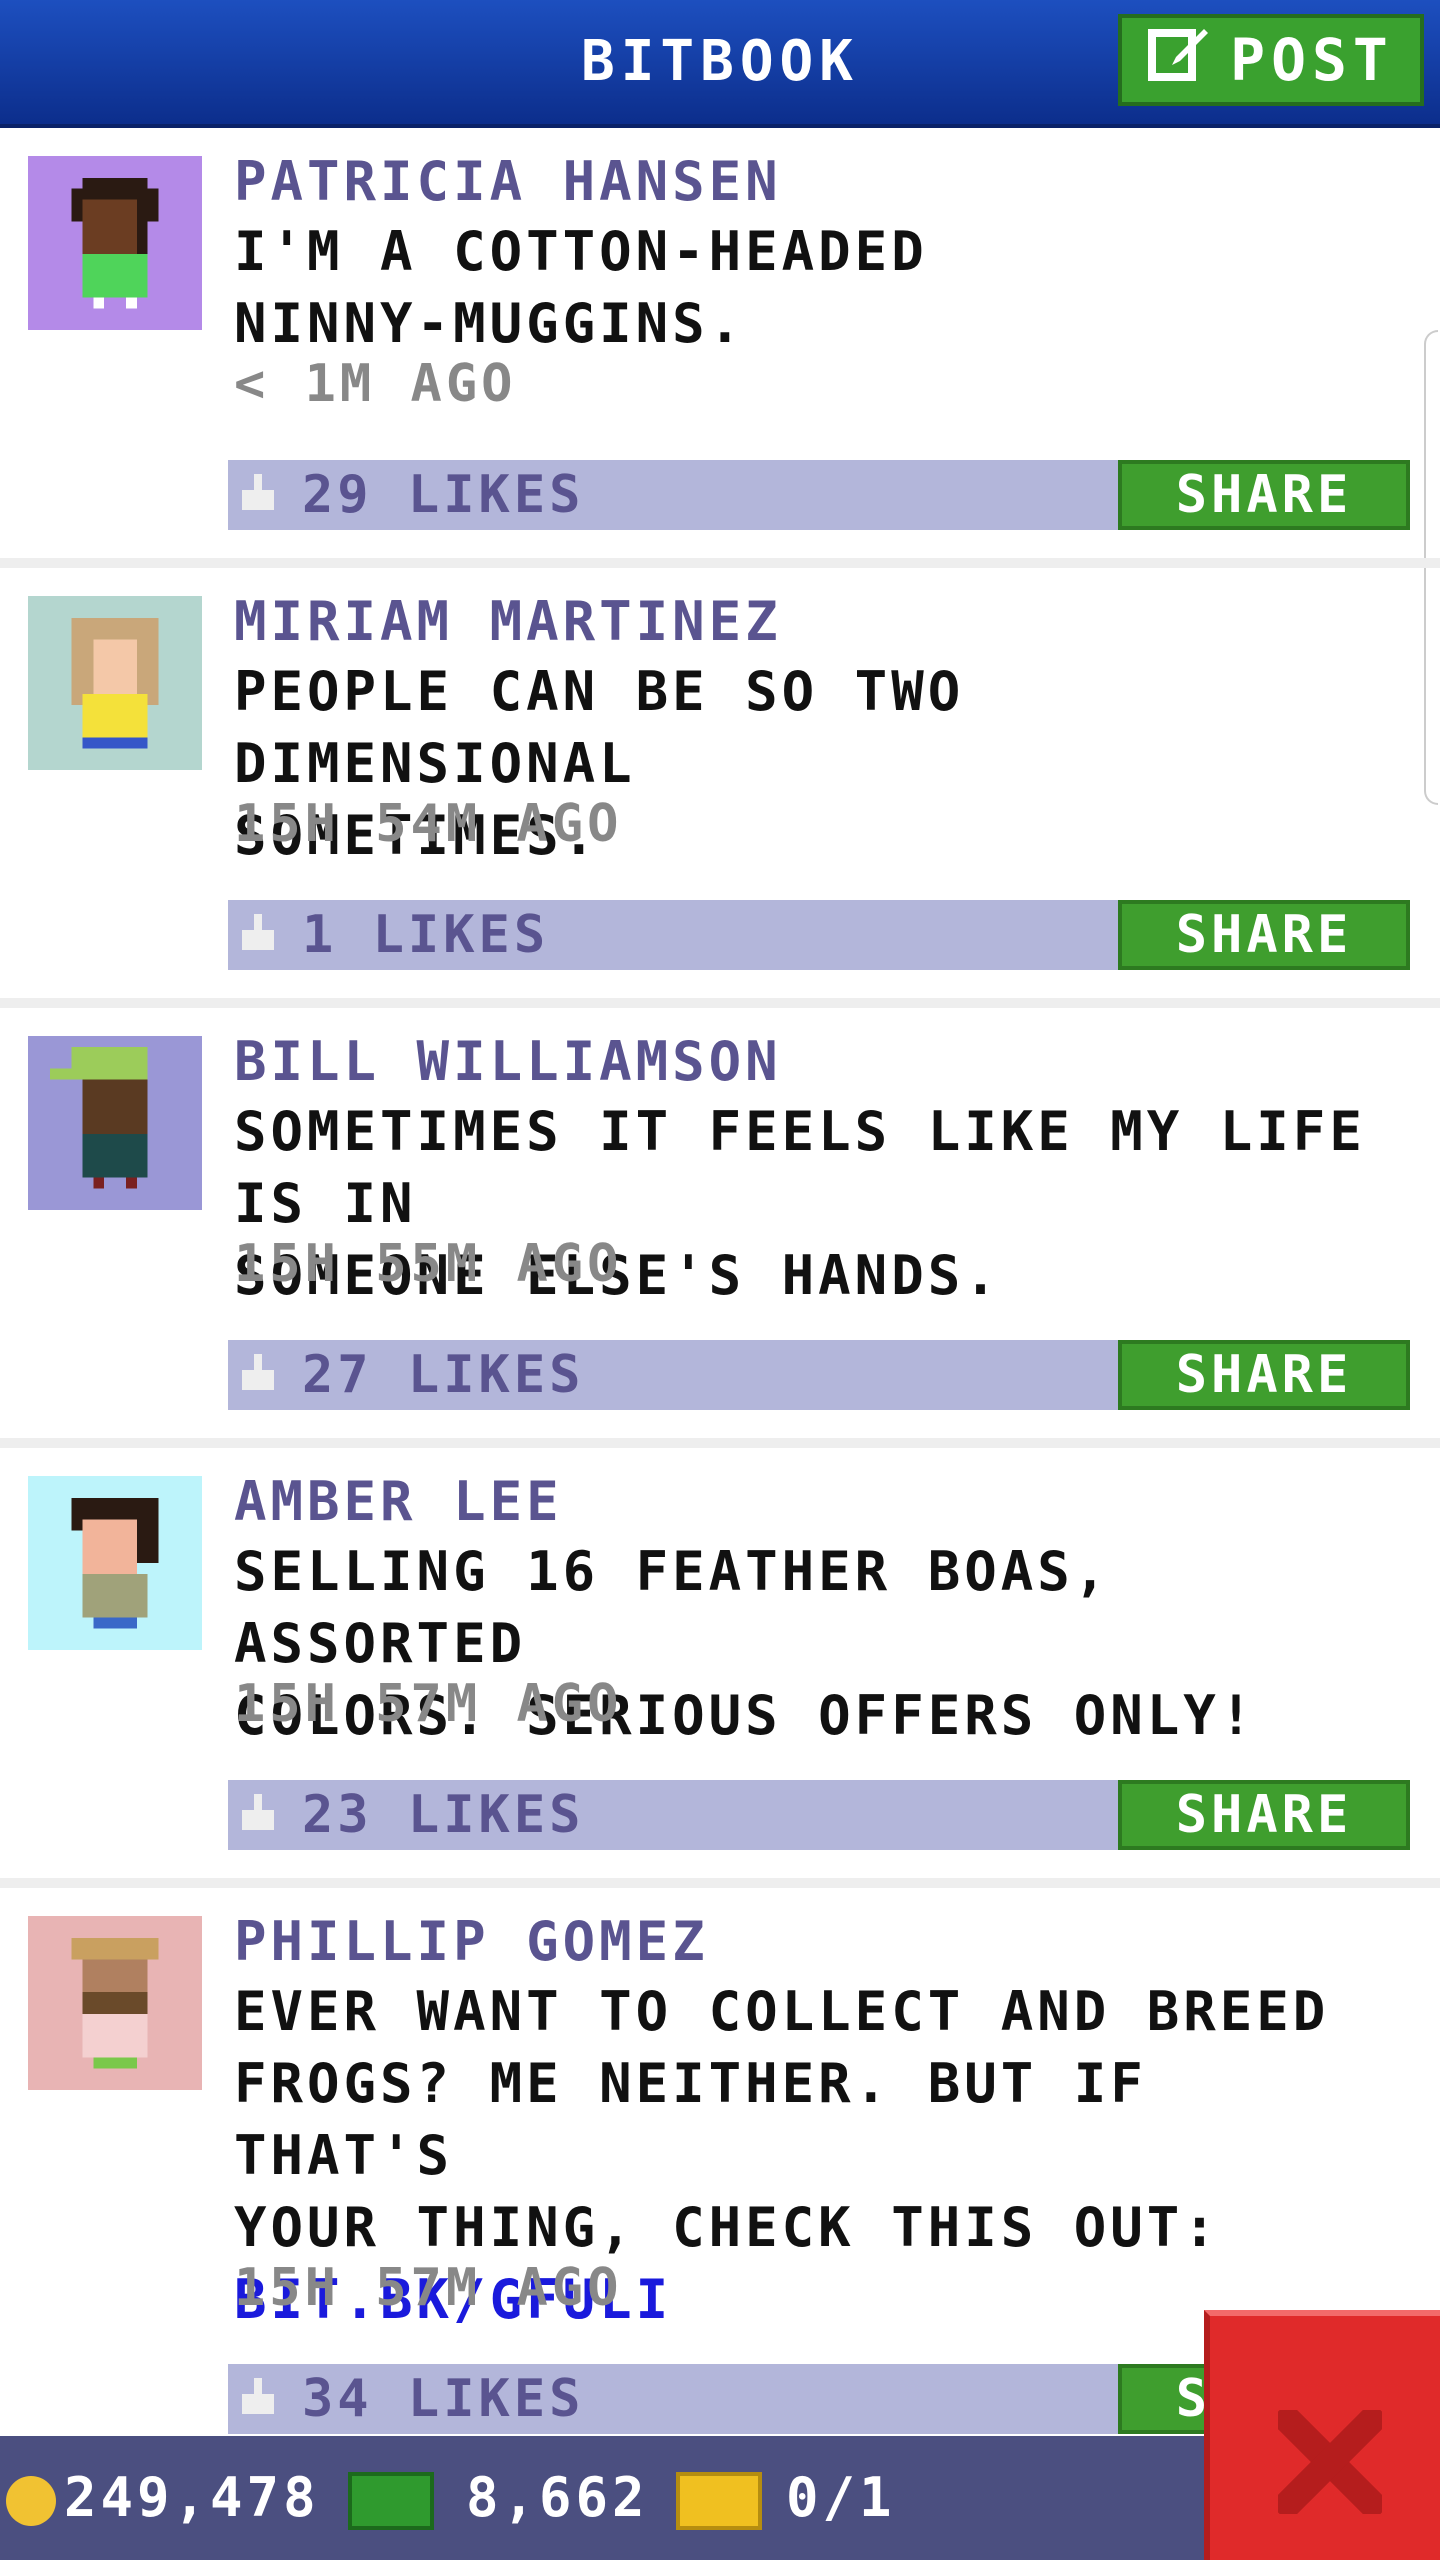 This screenshot has height=2560, width=1440. What do you see at coordinates (443, 1375) in the screenshot?
I see `likes-count: 27 LIKES` at bounding box center [443, 1375].